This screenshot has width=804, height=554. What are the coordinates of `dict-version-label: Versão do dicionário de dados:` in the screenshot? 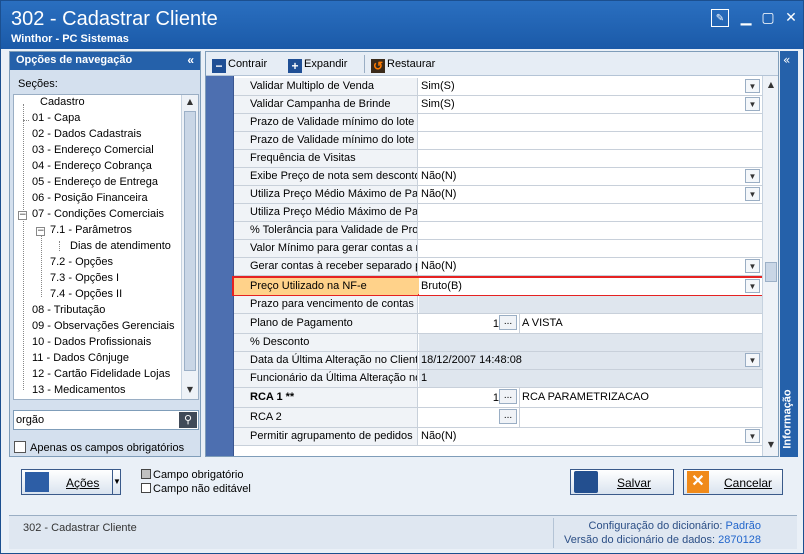 It's located at (640, 540).